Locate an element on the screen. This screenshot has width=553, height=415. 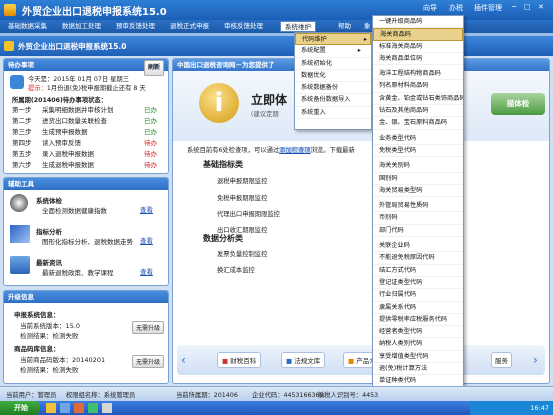
menu-data-processing: 数据加工处理 is located at coordinates (81, 26).